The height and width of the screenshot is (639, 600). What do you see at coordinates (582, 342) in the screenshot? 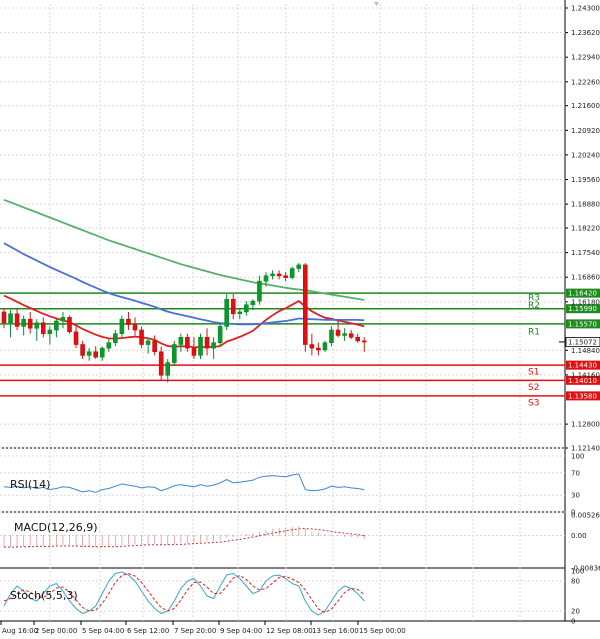
I see `current-price-label: 1.15072` at bounding box center [582, 342].